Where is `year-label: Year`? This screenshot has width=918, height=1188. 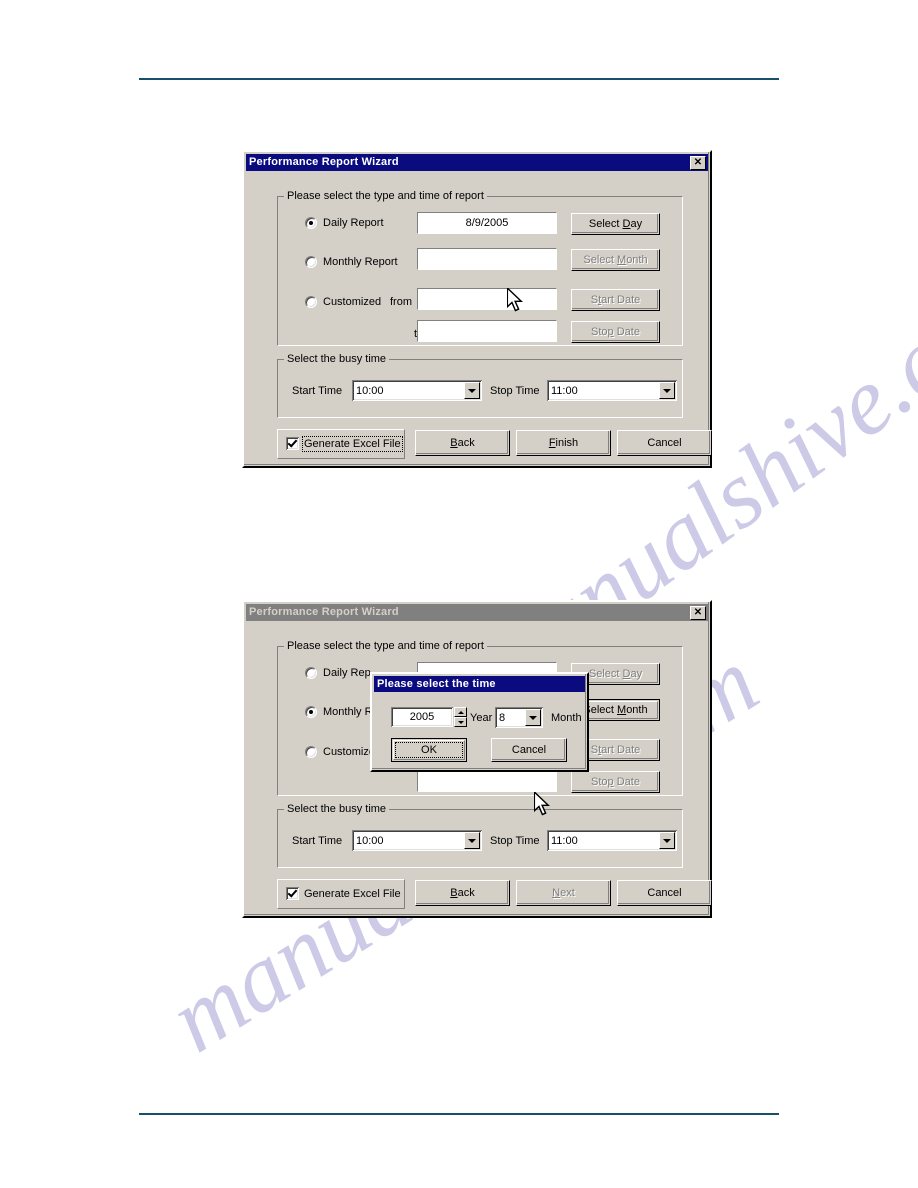 year-label: Year is located at coordinates (481, 718).